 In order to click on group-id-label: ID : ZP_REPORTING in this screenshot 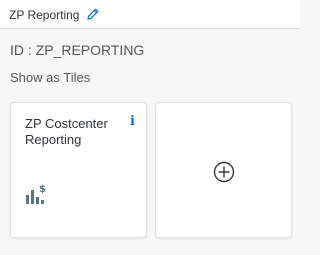, I will do `click(77, 50)`.